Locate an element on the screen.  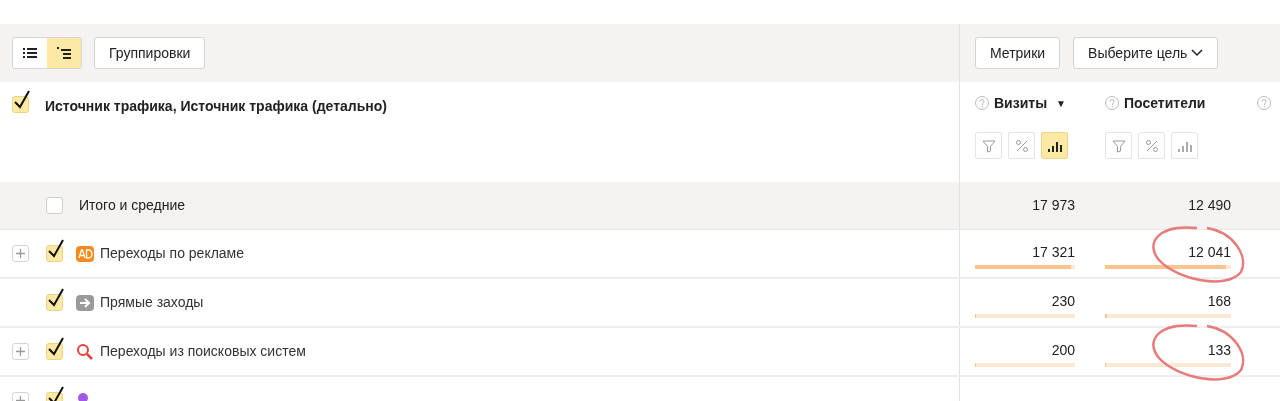
dimension-title: Источник трафика, Источник трафика (детально) is located at coordinates (216, 106).